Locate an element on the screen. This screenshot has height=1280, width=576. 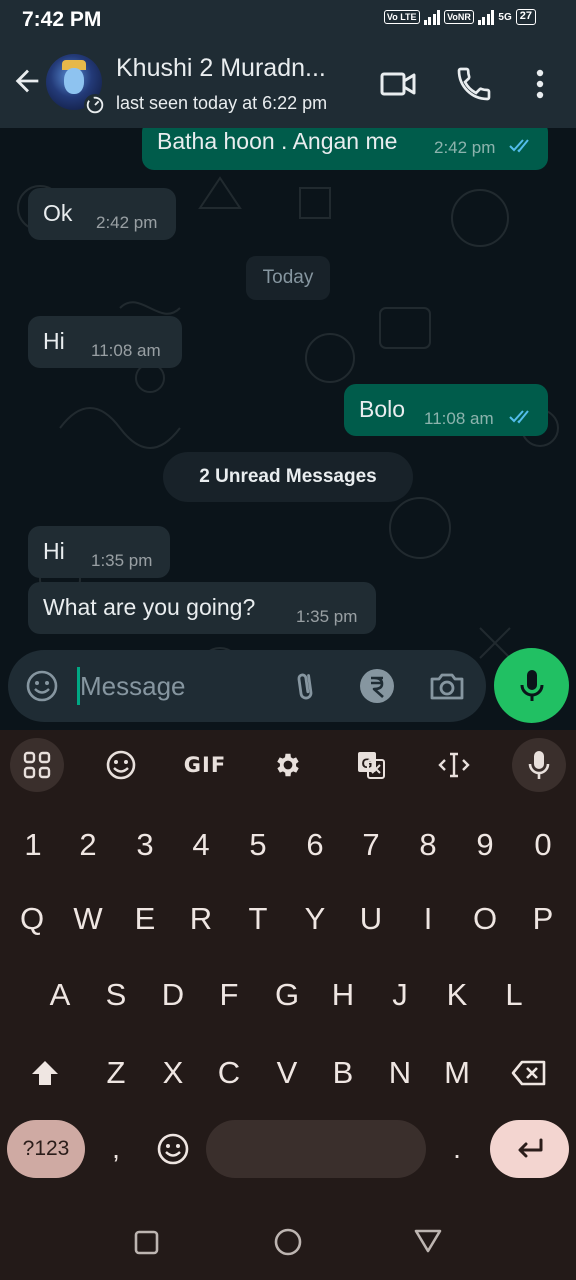
enter-icon is located at coordinates (530, 1148).